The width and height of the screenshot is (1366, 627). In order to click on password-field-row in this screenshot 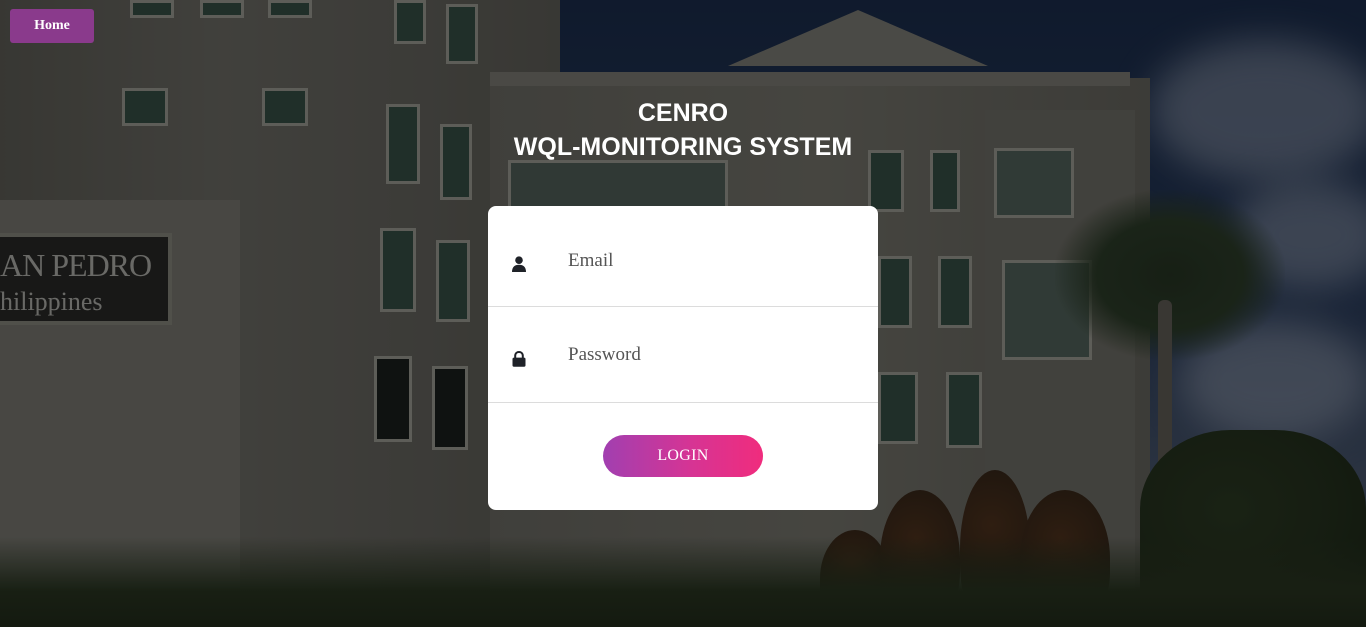, I will do `click(683, 355)`.